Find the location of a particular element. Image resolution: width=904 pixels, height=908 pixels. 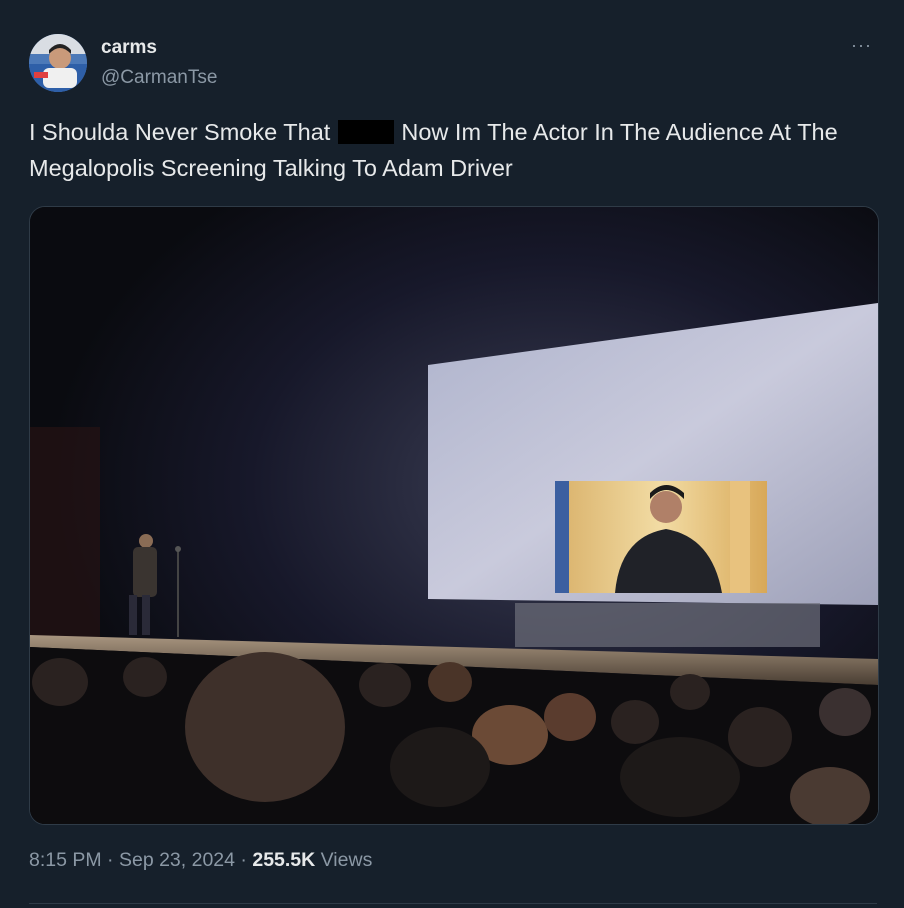

author-display-name: carms is located at coordinates (129, 48).